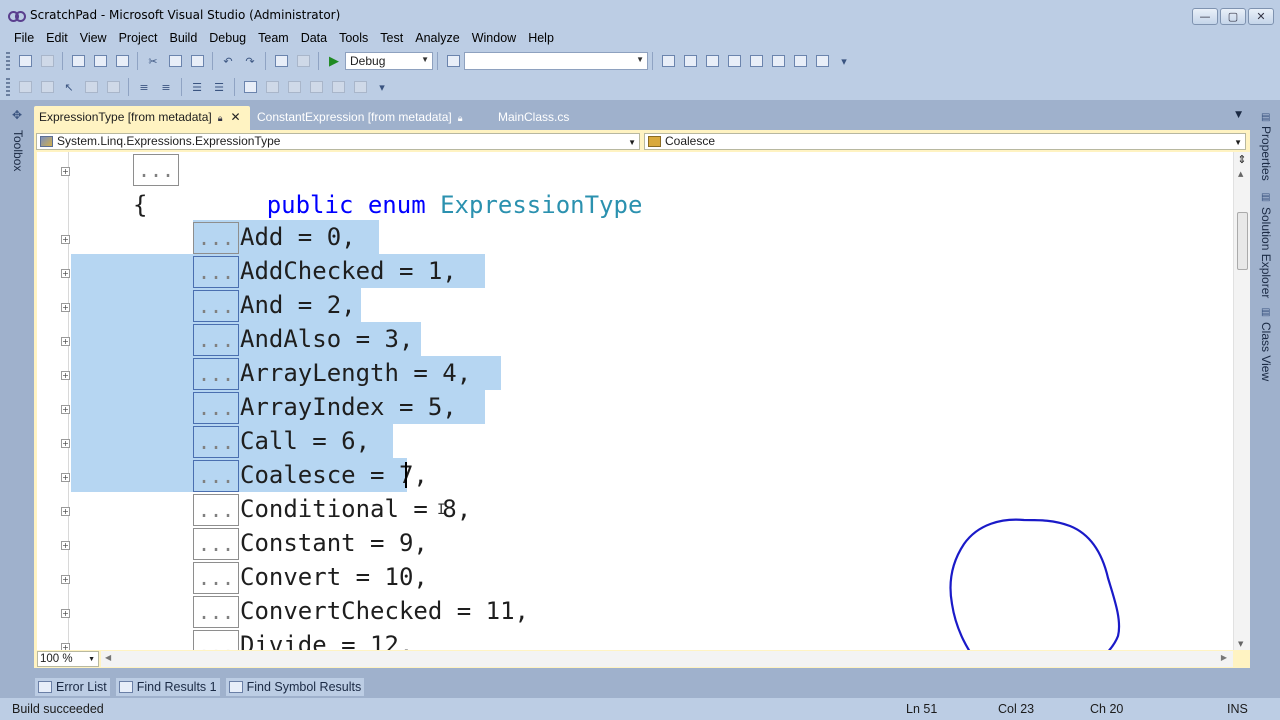 This screenshot has height=720, width=1280. What do you see at coordinates (197, 87) in the screenshot?
I see `comment-selection-icon: ☰` at bounding box center [197, 87].